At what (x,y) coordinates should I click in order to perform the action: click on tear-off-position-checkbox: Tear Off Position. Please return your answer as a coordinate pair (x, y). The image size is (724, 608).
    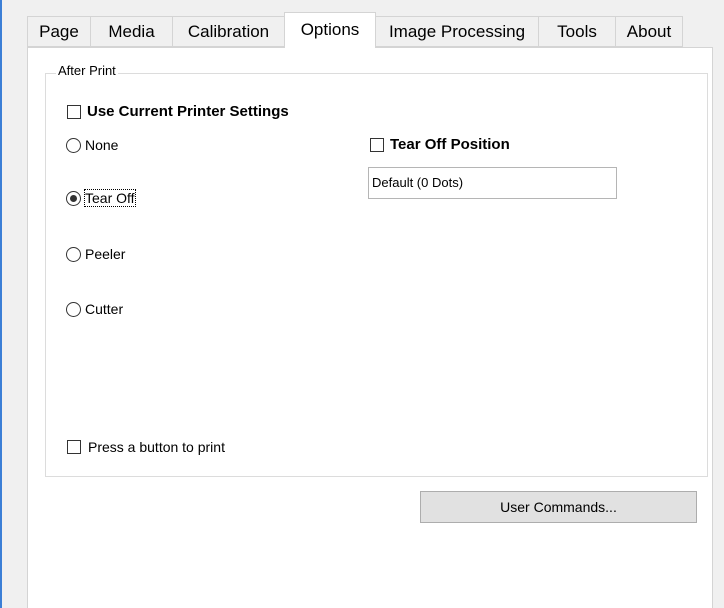
    Looking at the image, I should click on (440, 144).